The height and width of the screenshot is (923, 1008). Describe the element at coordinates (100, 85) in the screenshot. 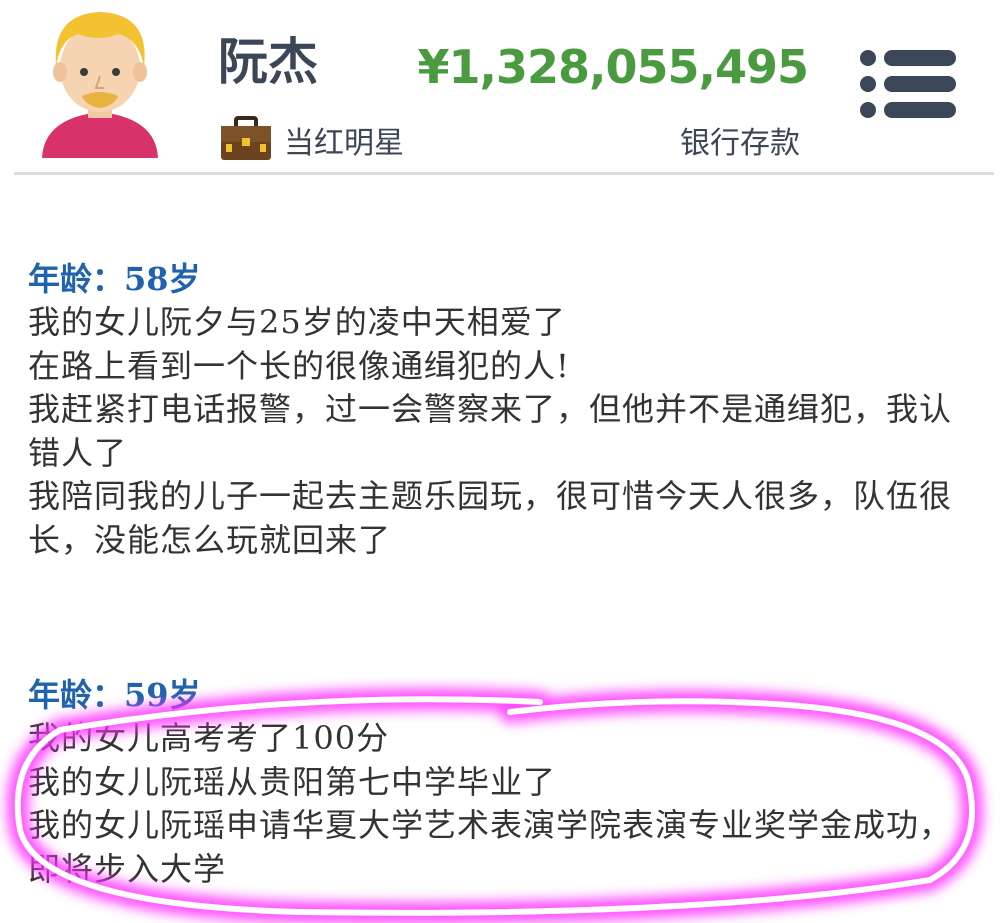

I see `avatar-icon` at that location.